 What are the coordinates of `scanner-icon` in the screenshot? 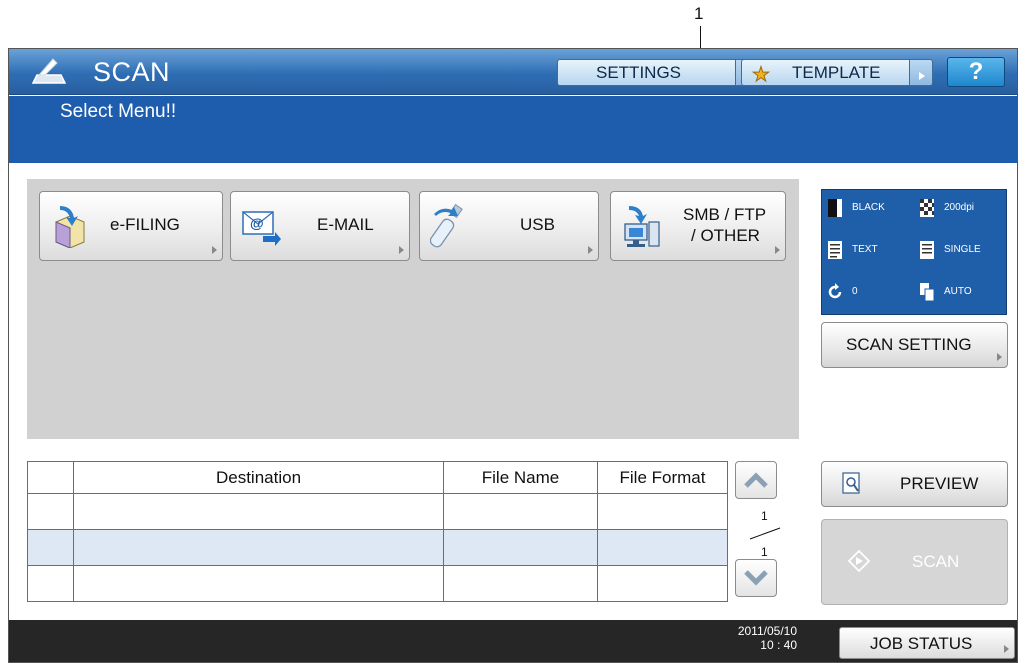 It's located at (49, 71).